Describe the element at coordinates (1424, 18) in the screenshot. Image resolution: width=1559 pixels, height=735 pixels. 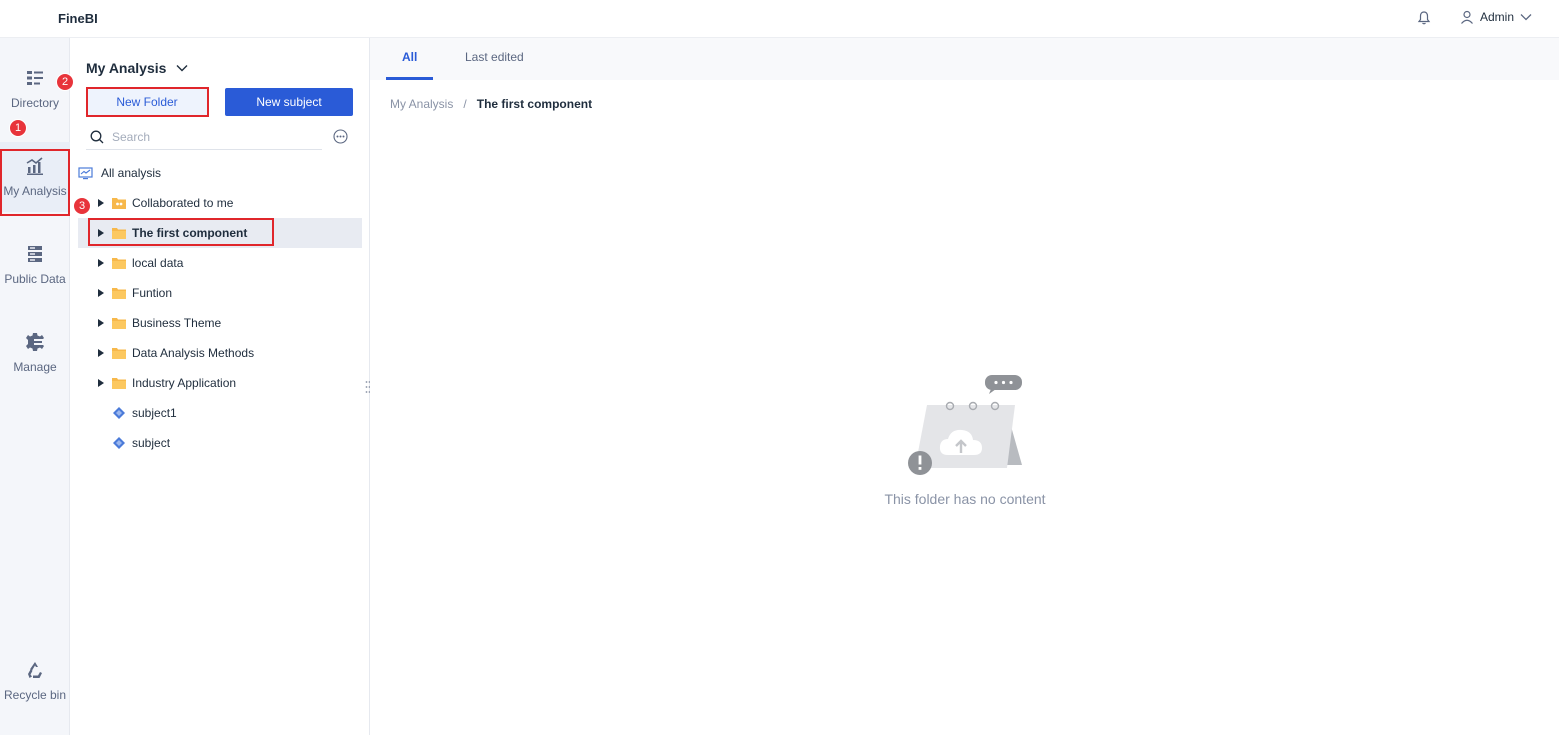
I see `bell-icon` at that location.